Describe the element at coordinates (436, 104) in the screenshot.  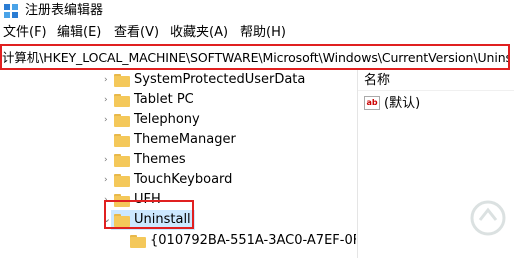
I see `value-row: ab (默认)` at that location.